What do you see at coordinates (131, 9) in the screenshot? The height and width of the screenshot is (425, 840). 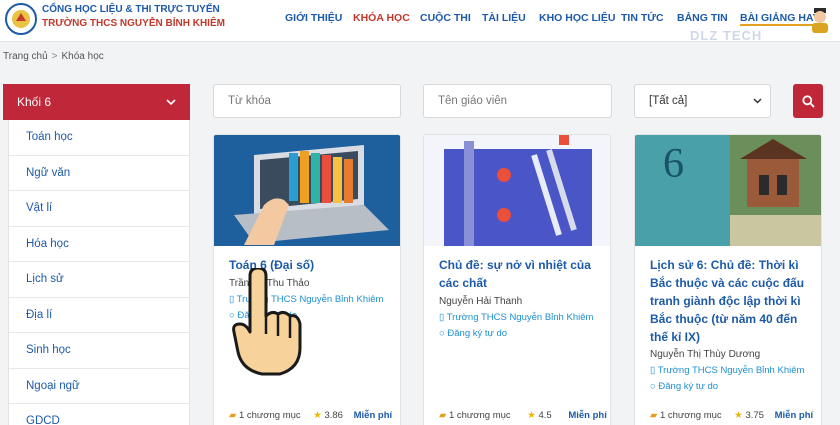 I see `logo-title: CỔNG HỌC LIỆU & THI TRỰC TUYẾN` at bounding box center [131, 9].